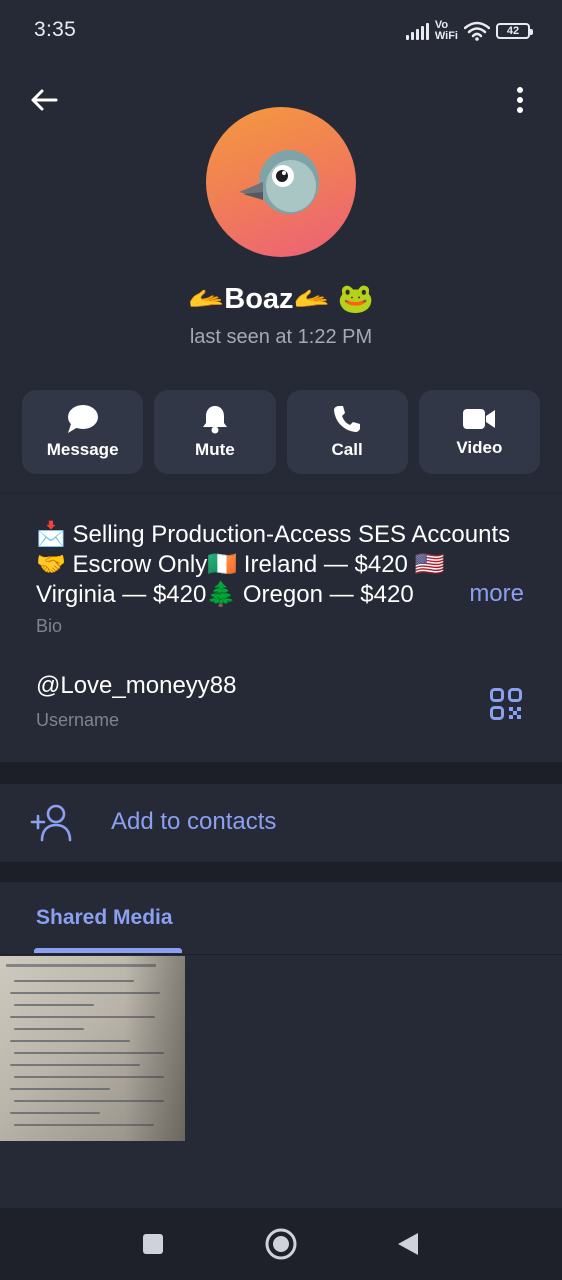  I want to click on bio-caption: Bio, so click(49, 626).